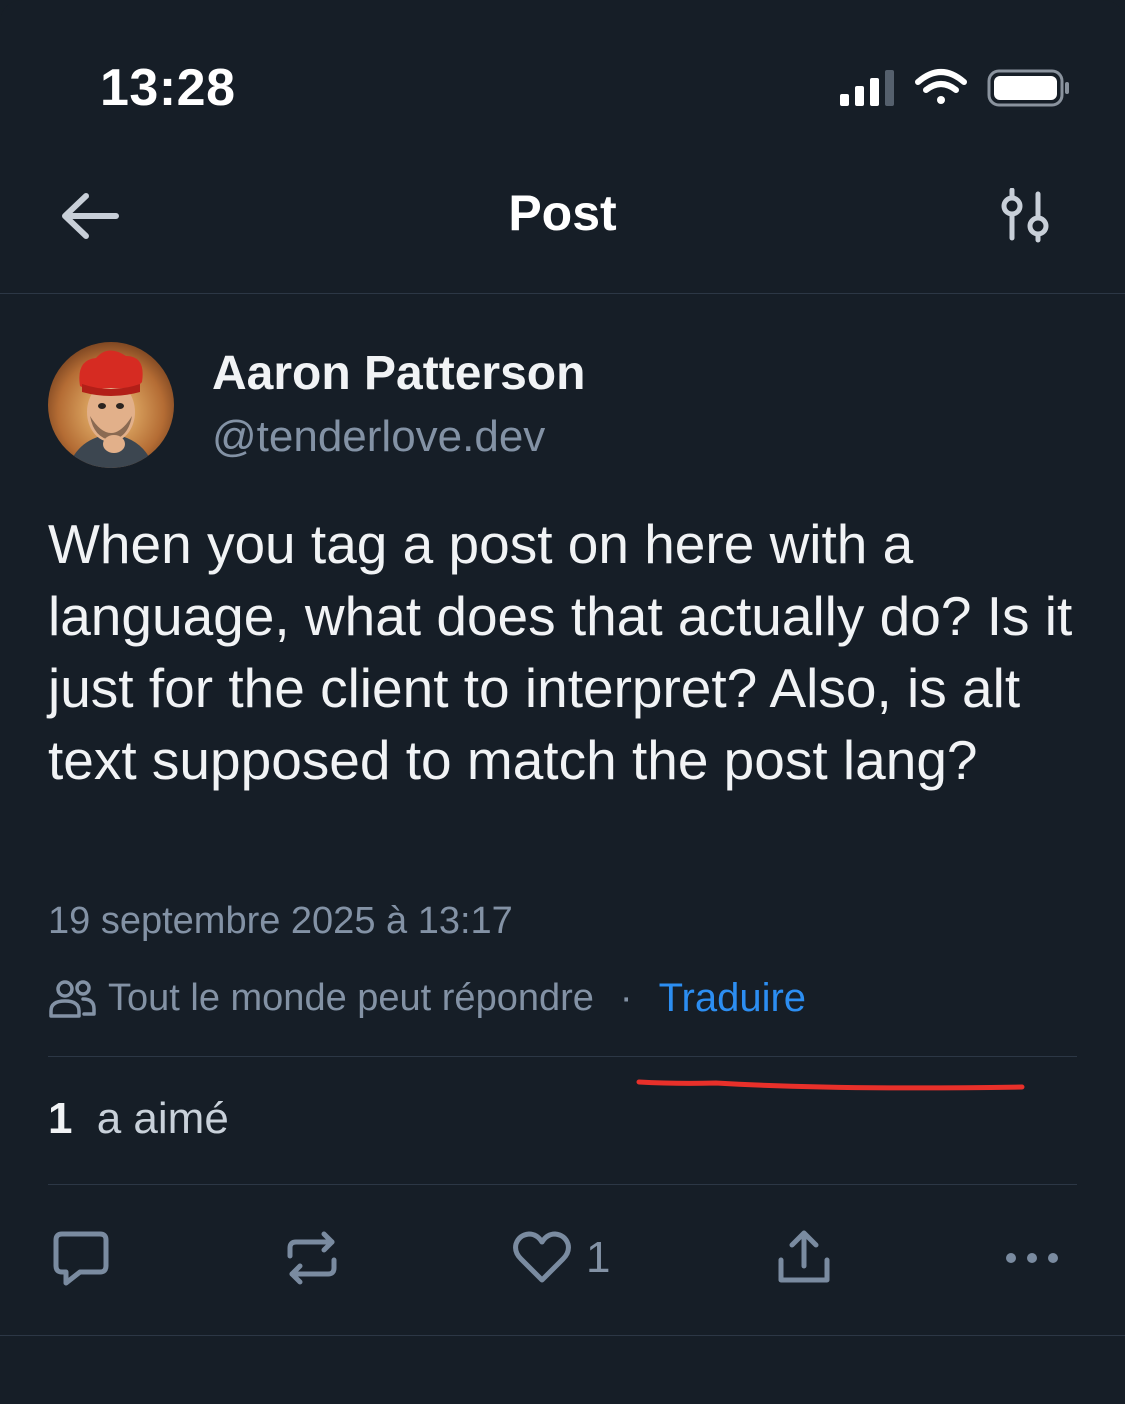 The width and height of the screenshot is (1125, 1404). Describe the element at coordinates (562, 213) in the screenshot. I see `page-title: Post` at that location.